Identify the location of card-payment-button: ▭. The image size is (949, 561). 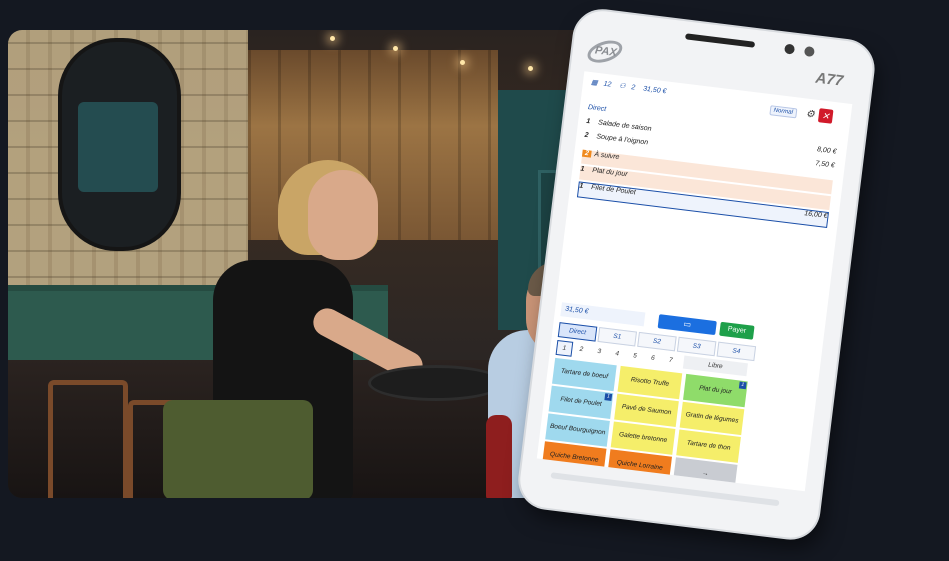
(687, 325).